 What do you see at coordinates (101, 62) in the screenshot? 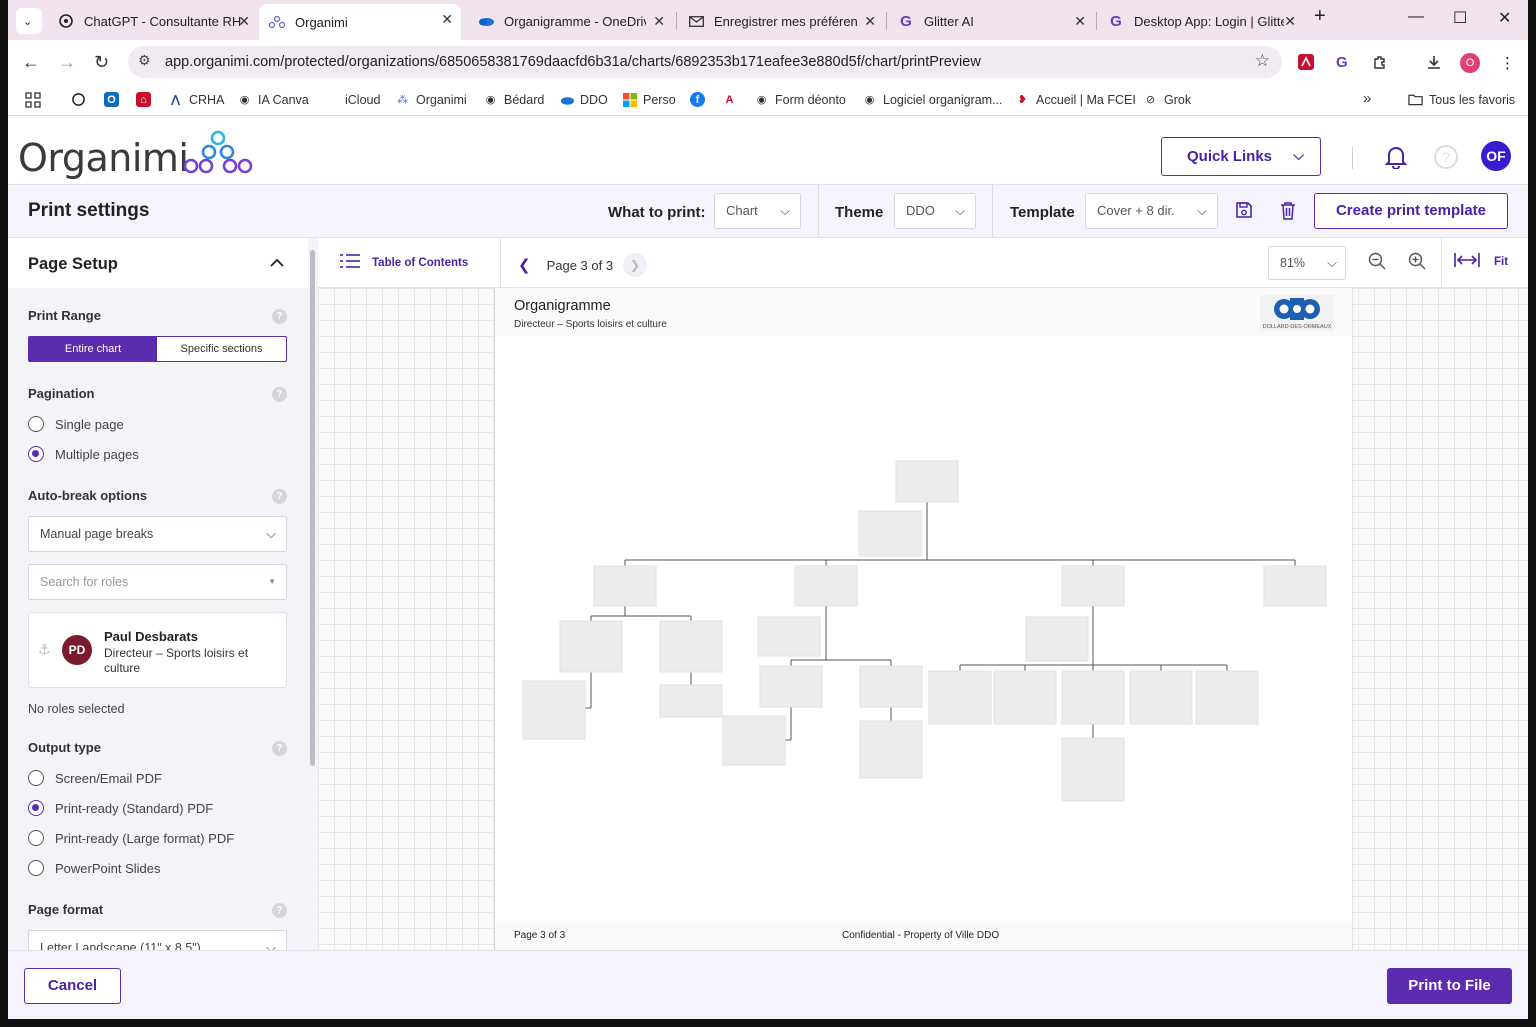
I see `reload-button: ↻` at bounding box center [101, 62].